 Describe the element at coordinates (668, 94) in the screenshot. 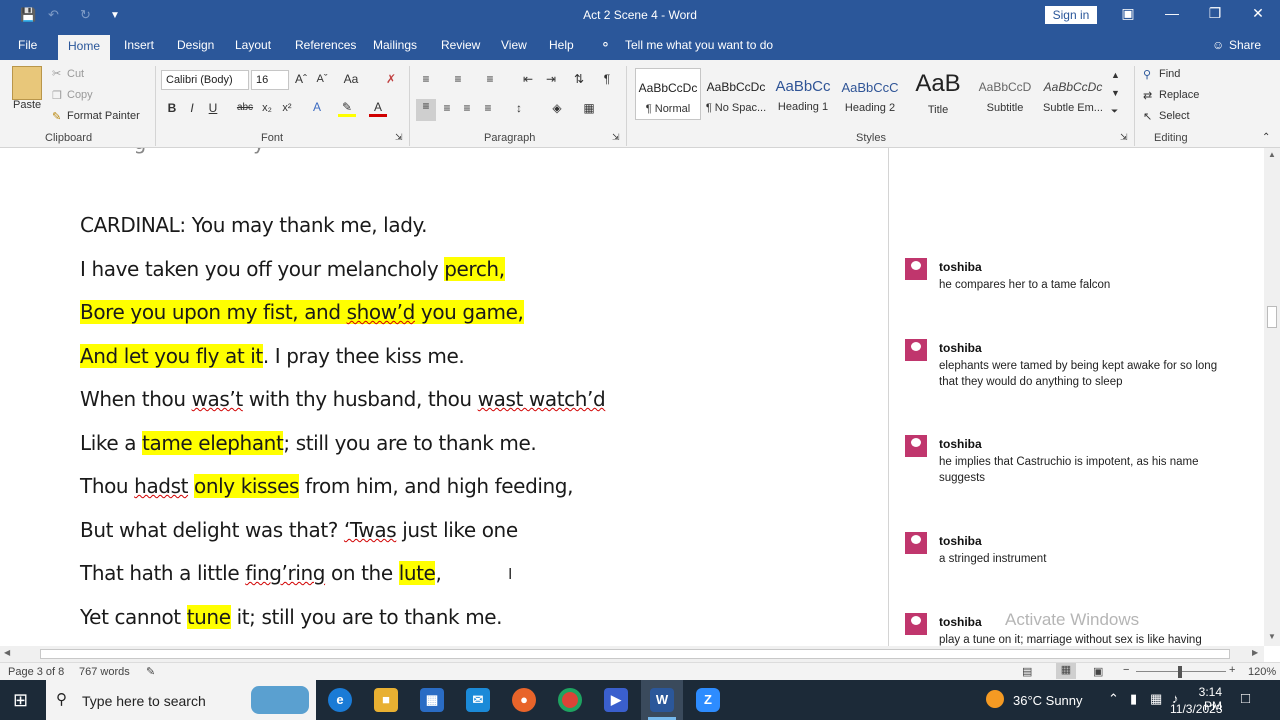

I see `style-normal: AaBbCcDc ¶ Normal` at that location.